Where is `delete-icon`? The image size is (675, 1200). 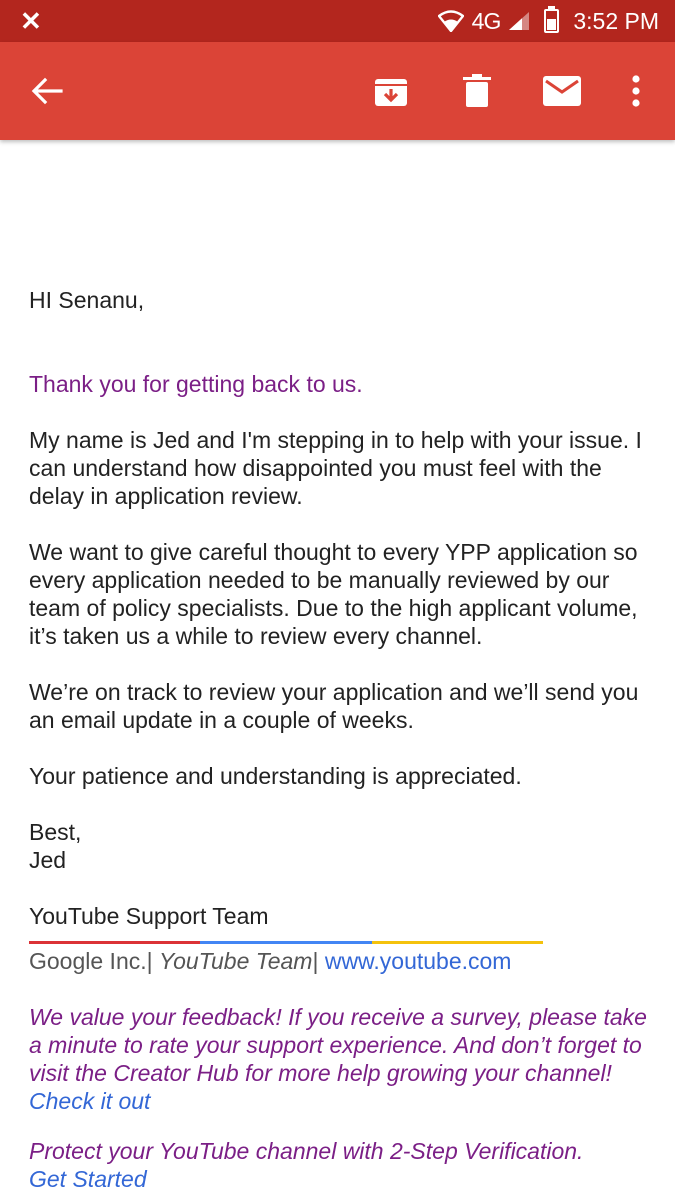 delete-icon is located at coordinates (477, 90).